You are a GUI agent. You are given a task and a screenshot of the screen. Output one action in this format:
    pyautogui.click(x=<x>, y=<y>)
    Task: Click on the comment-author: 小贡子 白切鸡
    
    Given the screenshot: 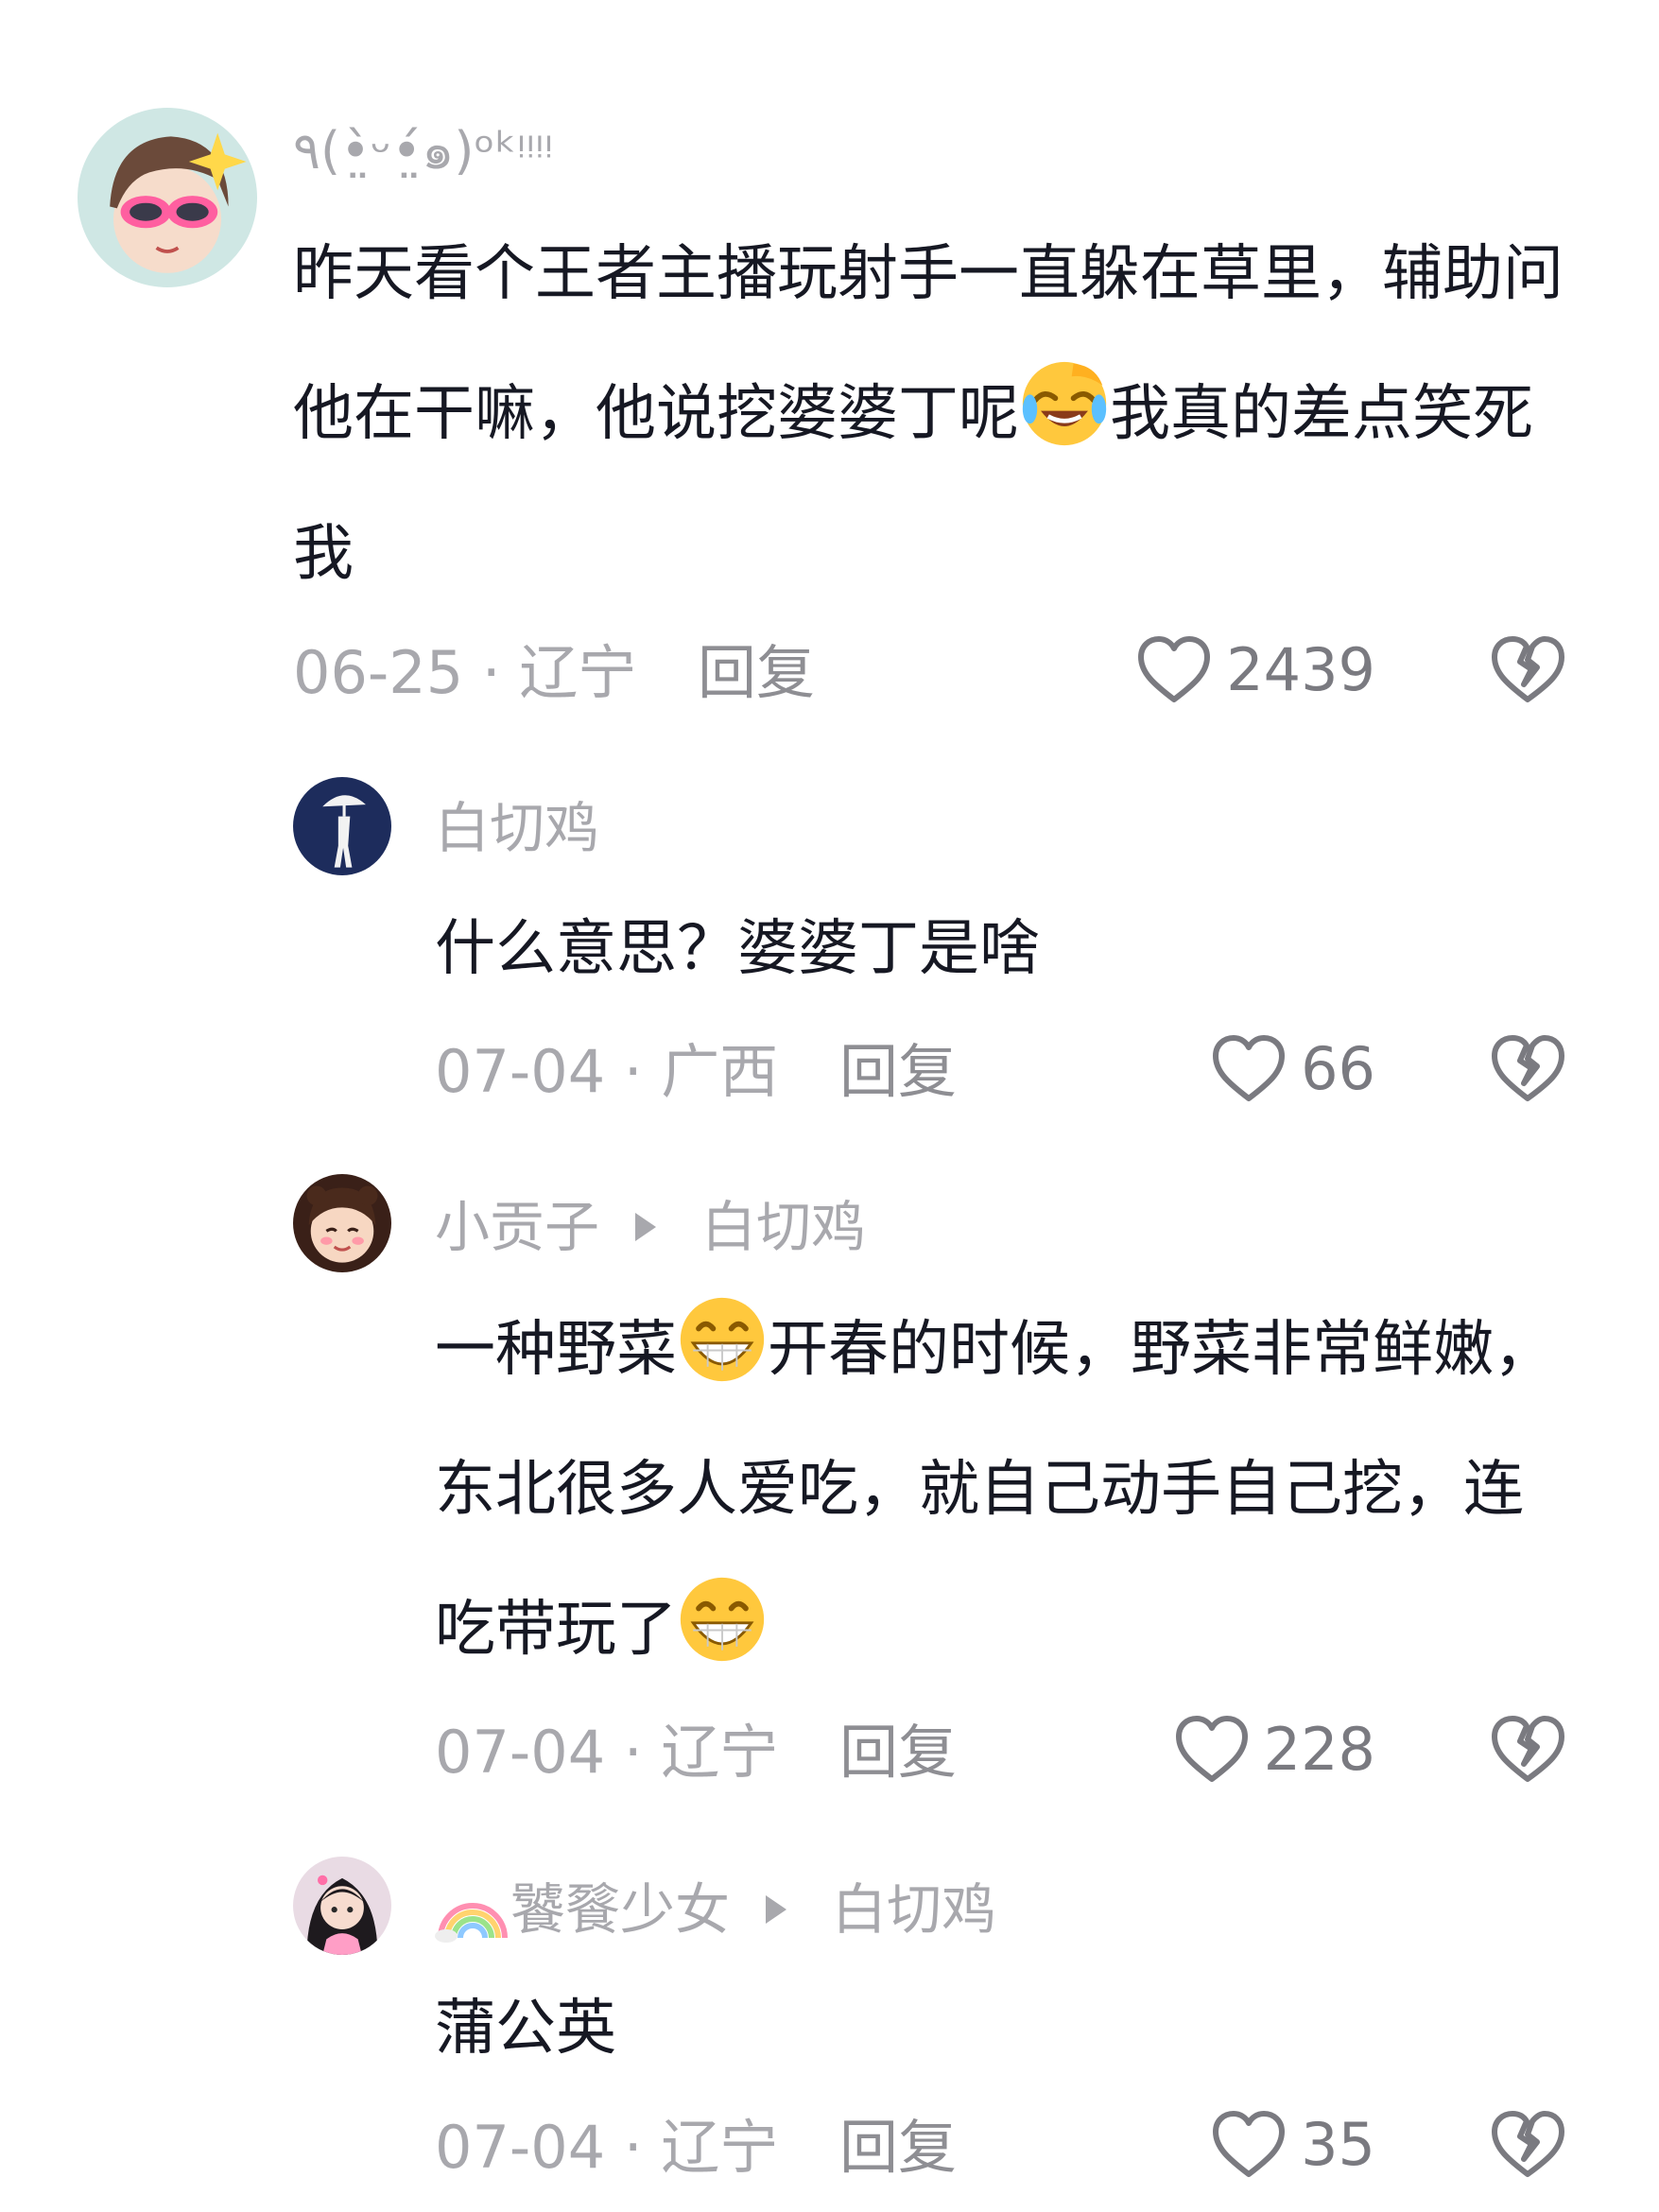 What is the action you would take?
    pyautogui.click(x=651, y=1227)
    